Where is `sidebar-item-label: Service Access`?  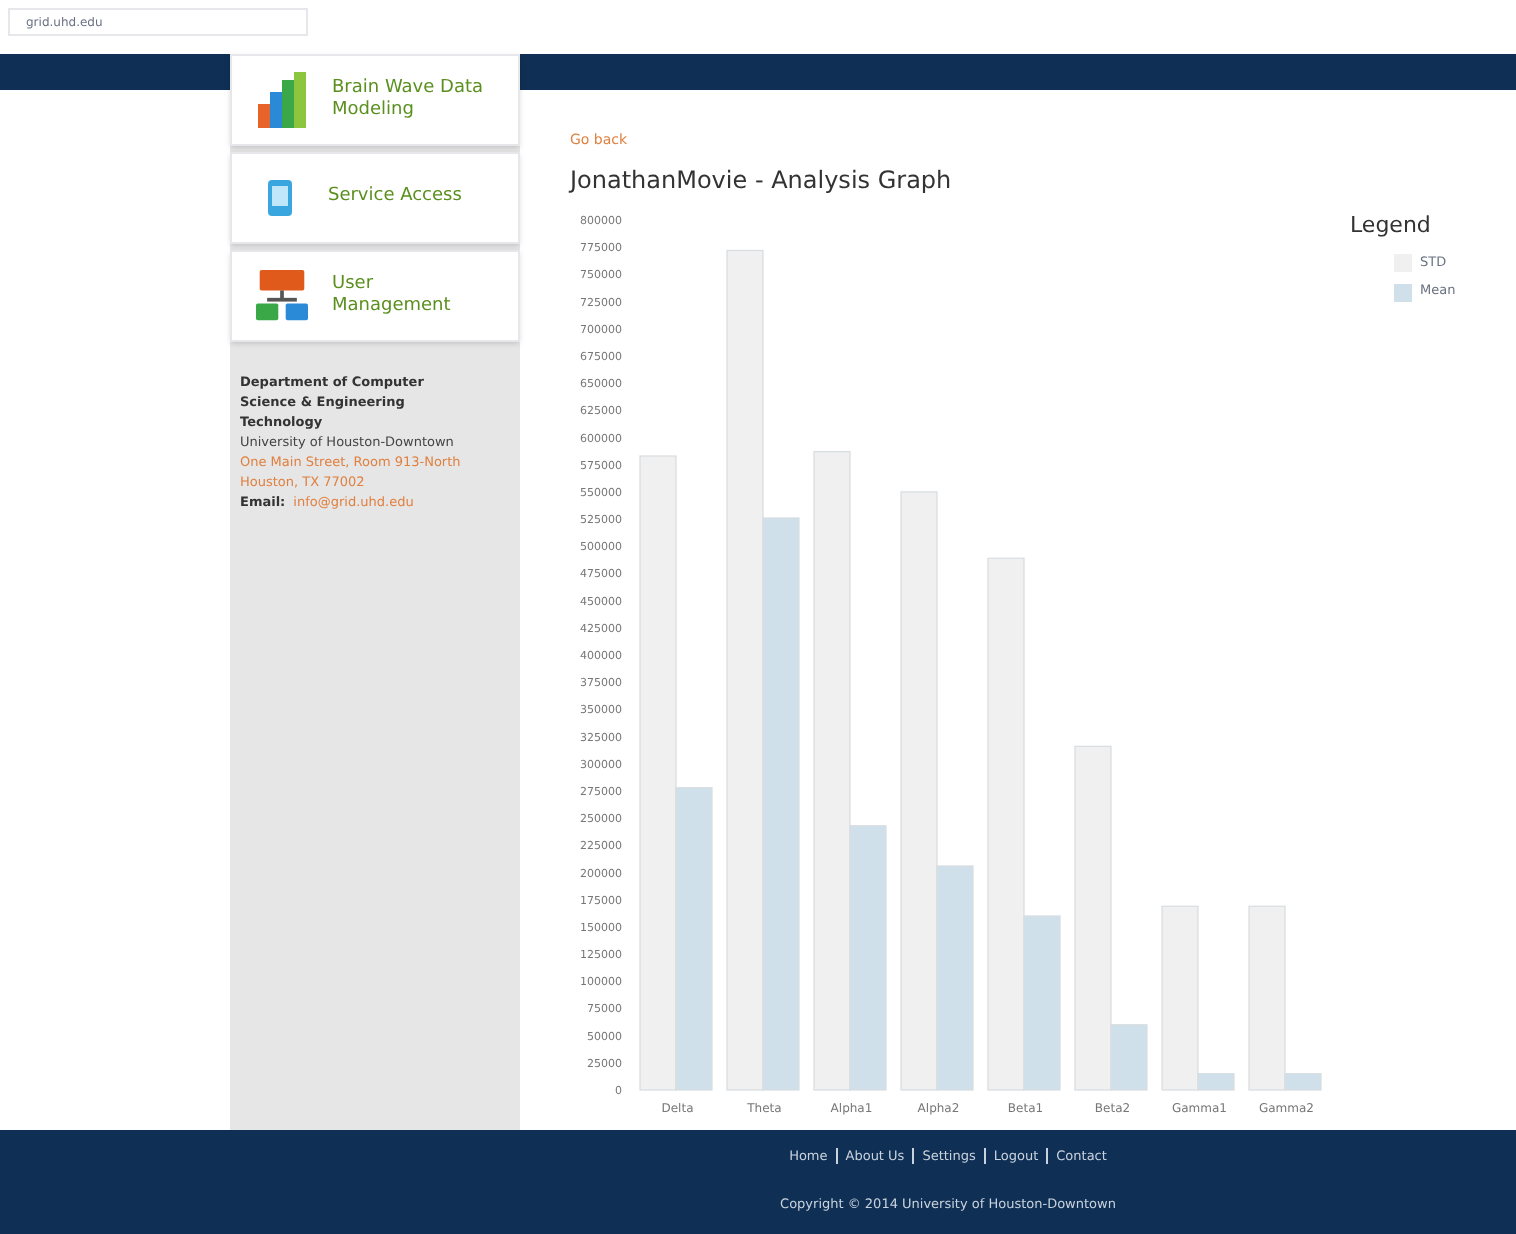
sidebar-item-label: Service Access is located at coordinates (395, 198).